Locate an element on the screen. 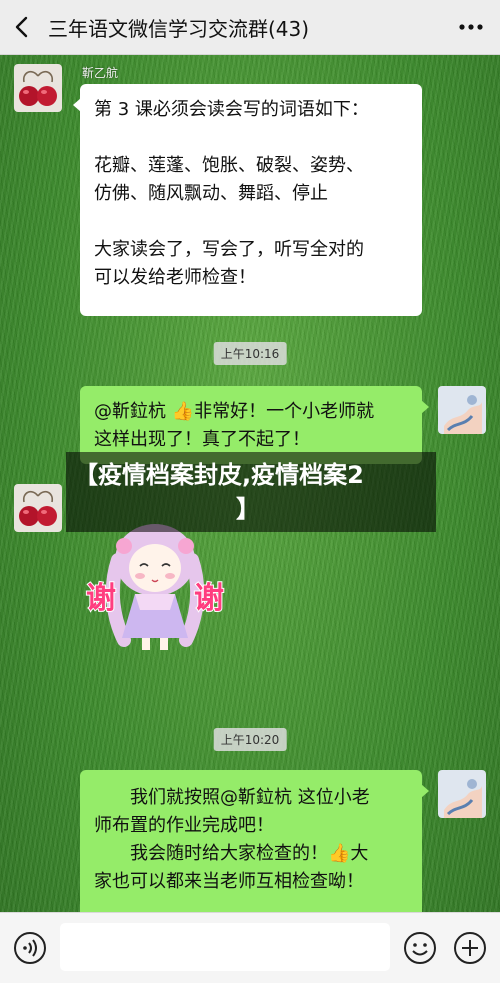  message-line: 仿佛、随风飘动、舞蹈、停止 is located at coordinates (211, 193).